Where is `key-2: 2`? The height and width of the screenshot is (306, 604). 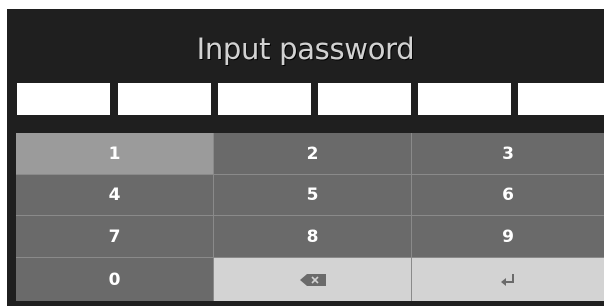
key-2: 2 is located at coordinates (312, 153).